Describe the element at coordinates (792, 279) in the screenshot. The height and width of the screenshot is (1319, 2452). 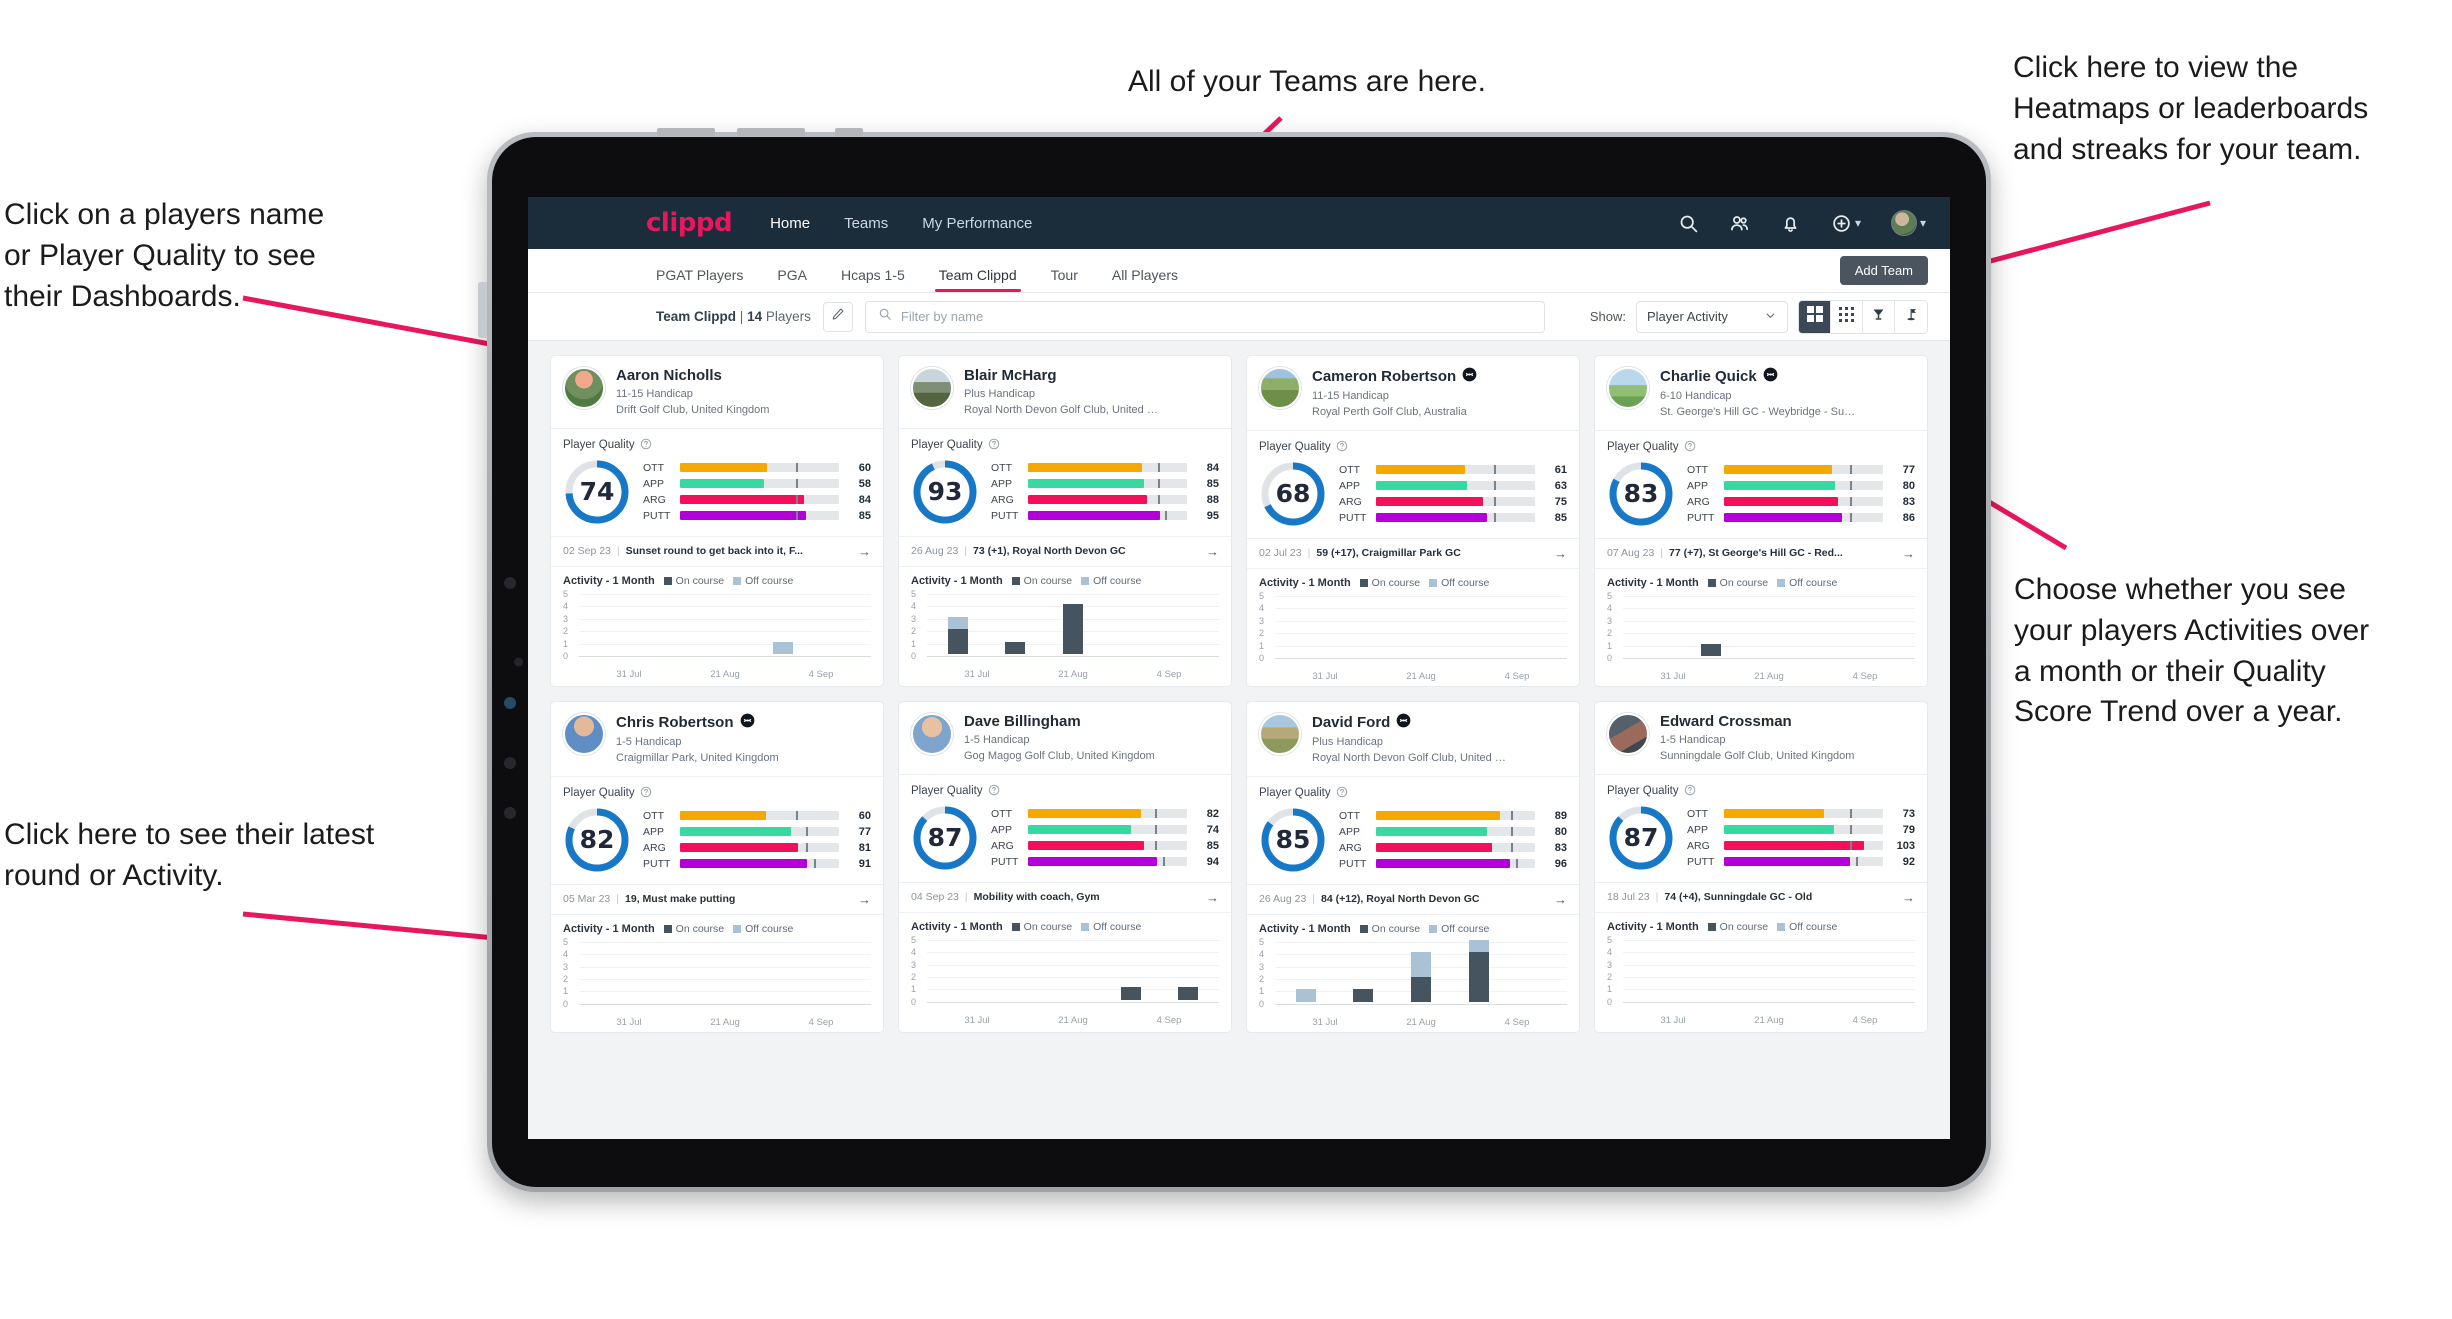
I see `tab-pga: PGA` at that location.